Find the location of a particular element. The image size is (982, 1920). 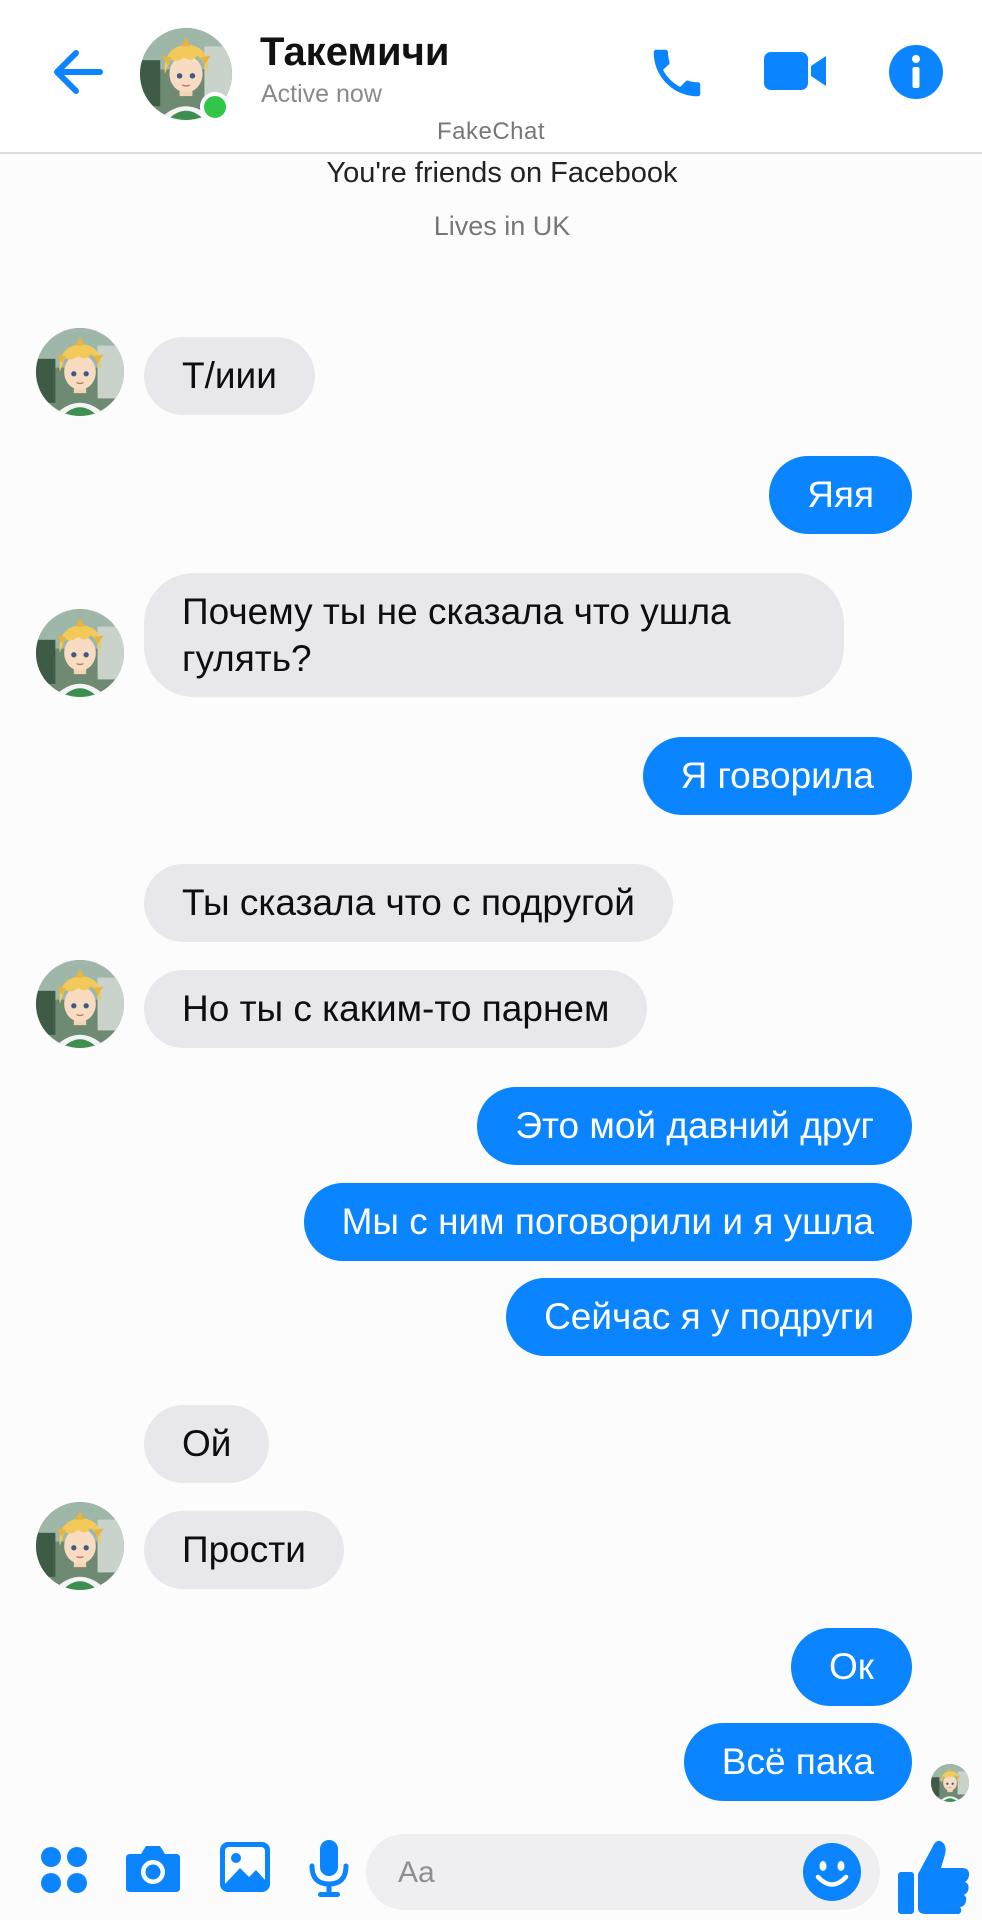

message-outgoing: Я говорила is located at coordinates (777, 776).